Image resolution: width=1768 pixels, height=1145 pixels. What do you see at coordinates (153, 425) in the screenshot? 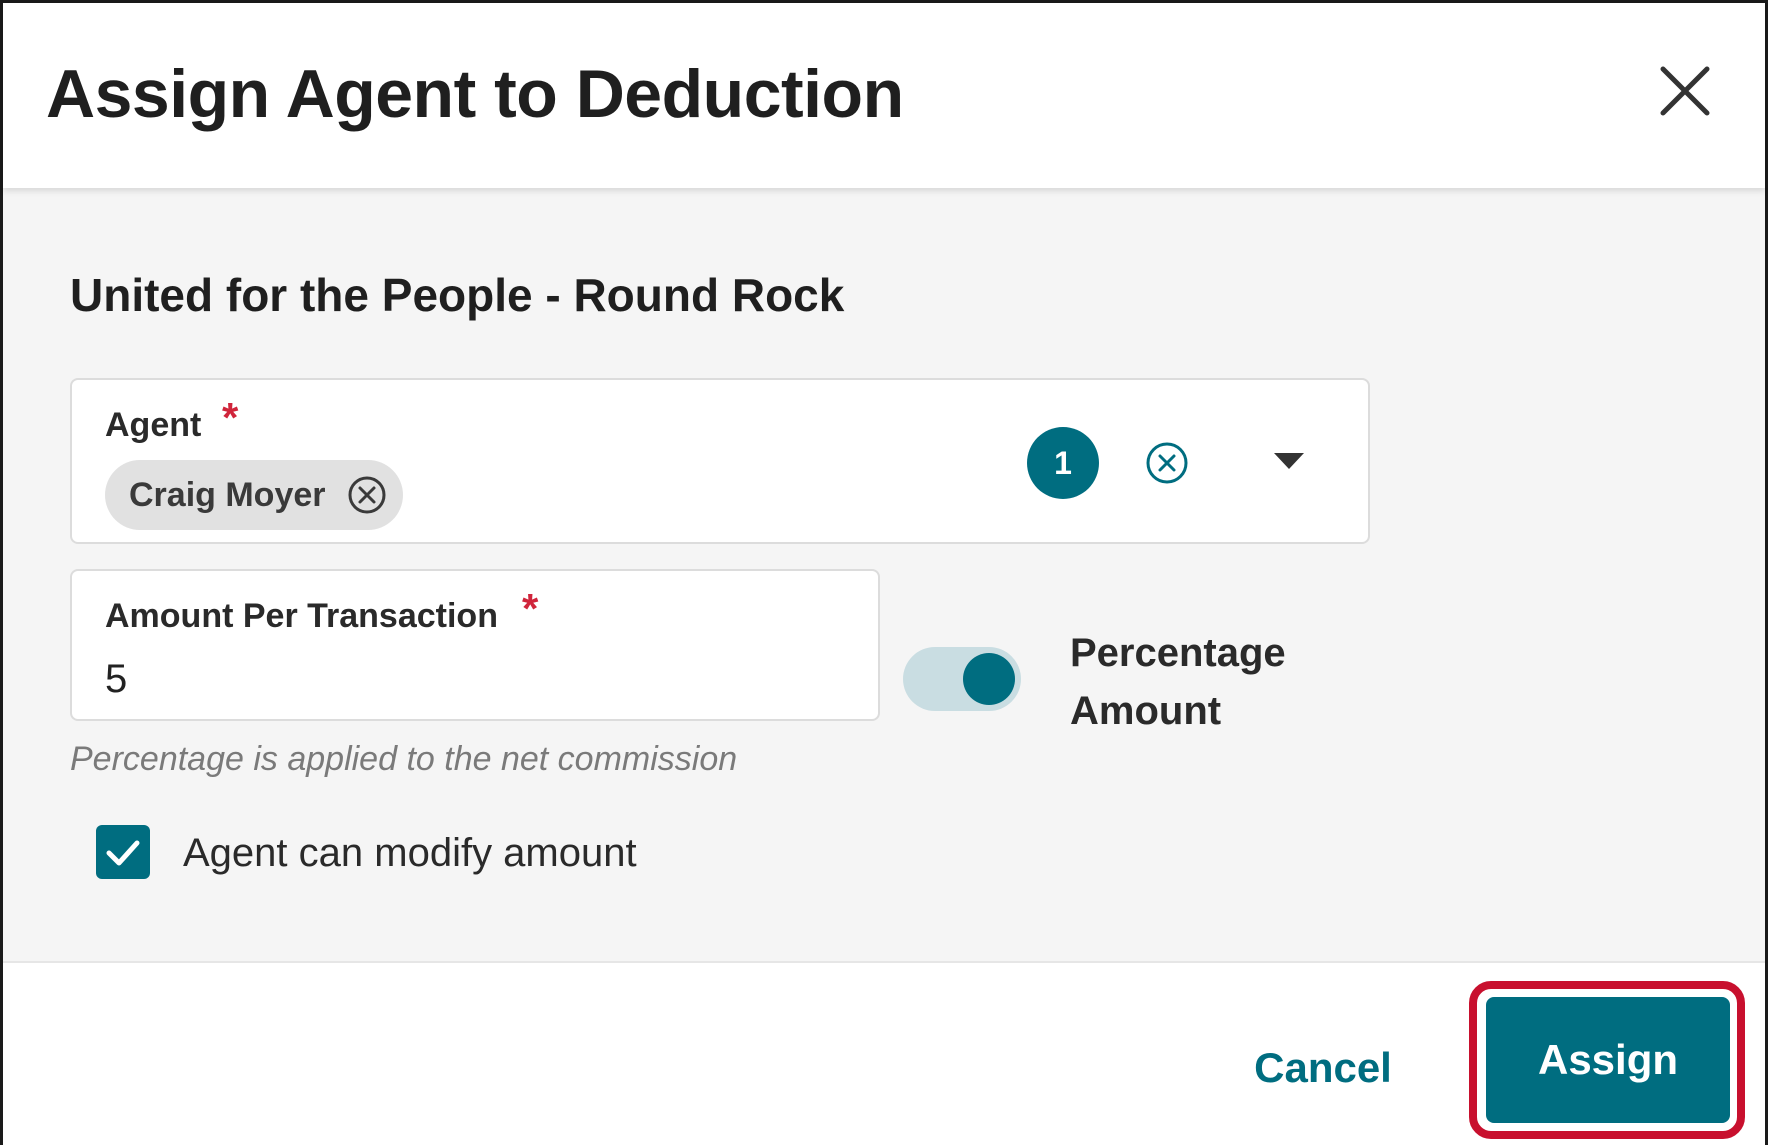
I see `agent-label: Agent` at bounding box center [153, 425].